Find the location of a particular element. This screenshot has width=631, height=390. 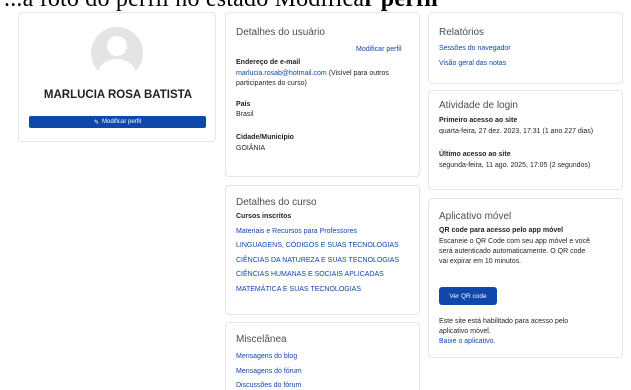

browser-sessions-link: Sessões do navegador is located at coordinates (475, 49).